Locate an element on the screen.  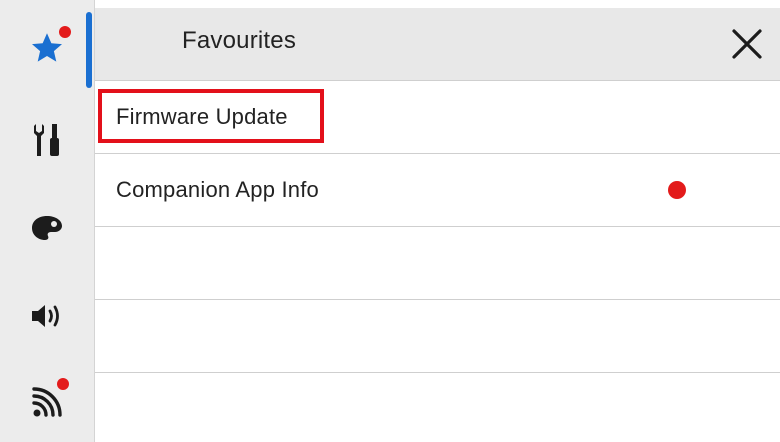
sidebar-item-connectivity is located at coordinates (47, 402).